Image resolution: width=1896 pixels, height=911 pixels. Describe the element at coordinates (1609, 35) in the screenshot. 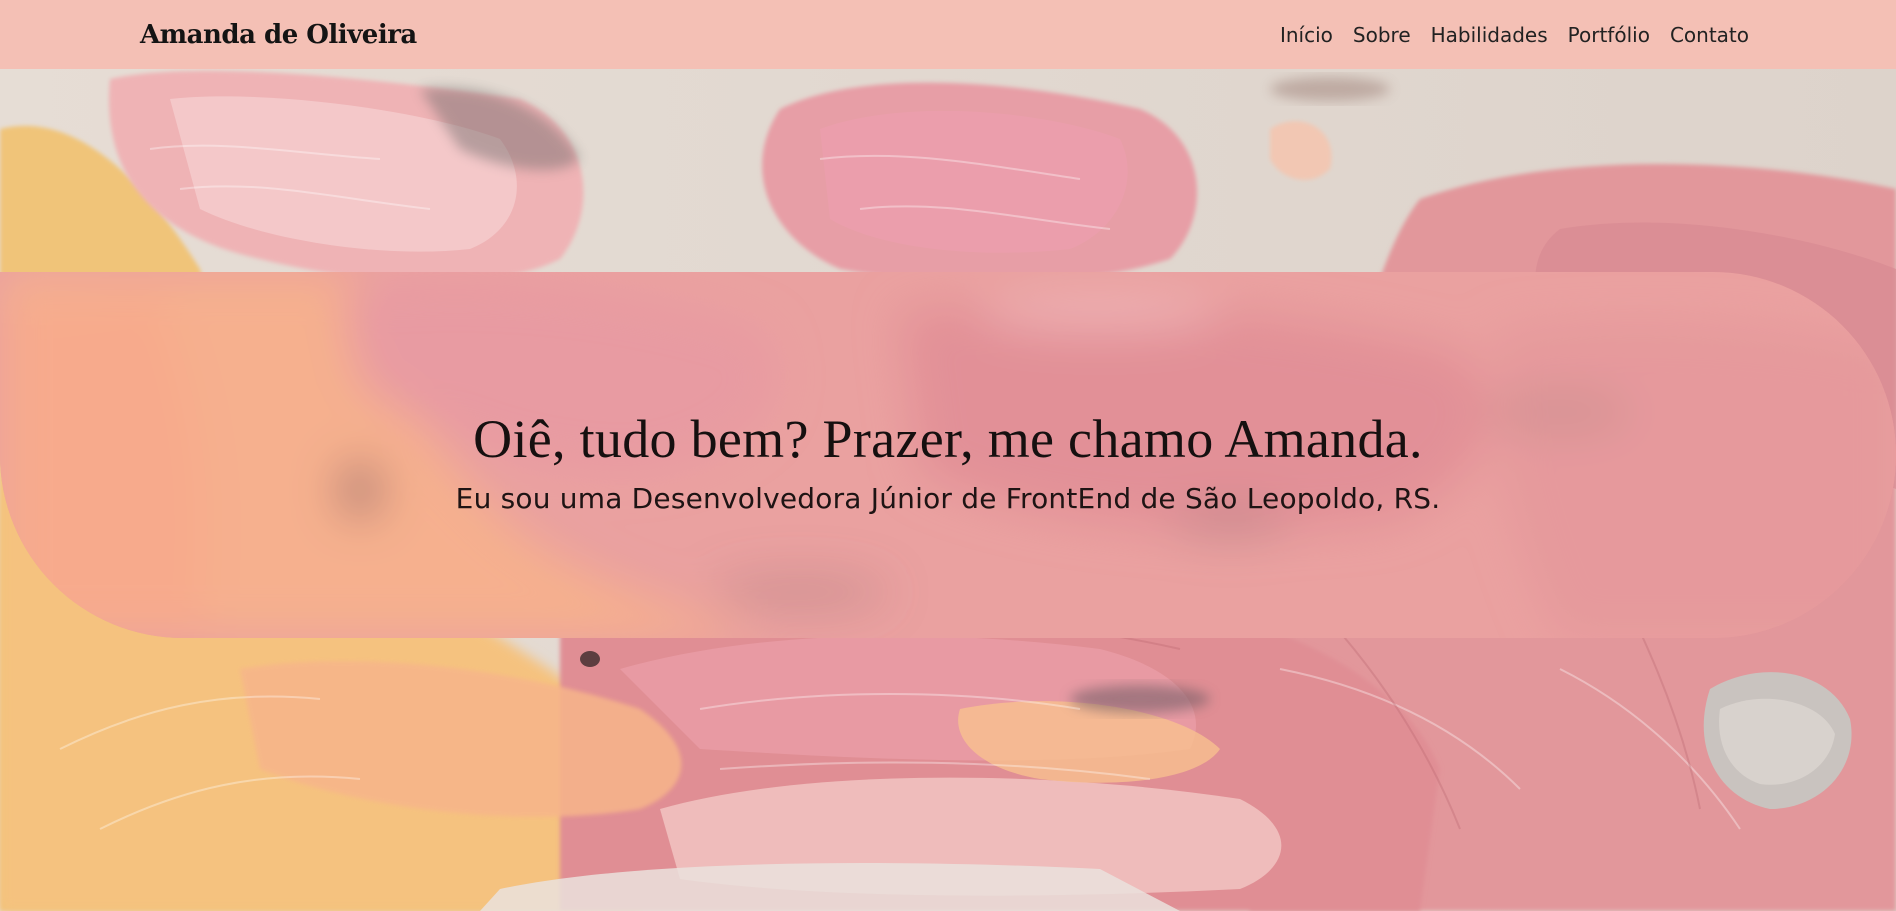

I see `nav-link-portfolio: Portfólio` at that location.